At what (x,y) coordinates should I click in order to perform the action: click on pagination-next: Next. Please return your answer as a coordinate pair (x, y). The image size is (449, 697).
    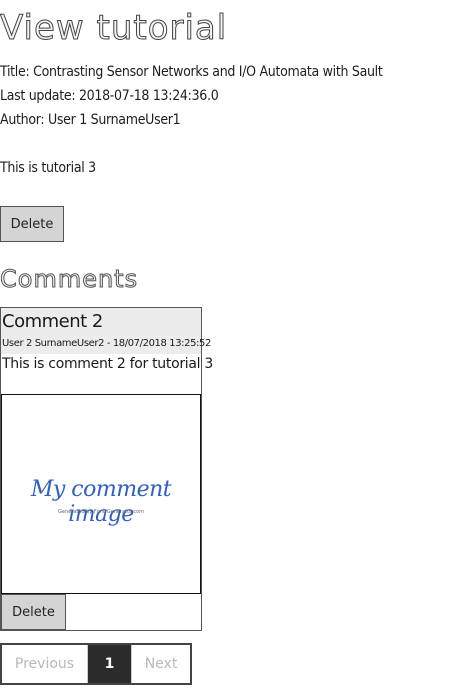
    Looking at the image, I should click on (160, 664).